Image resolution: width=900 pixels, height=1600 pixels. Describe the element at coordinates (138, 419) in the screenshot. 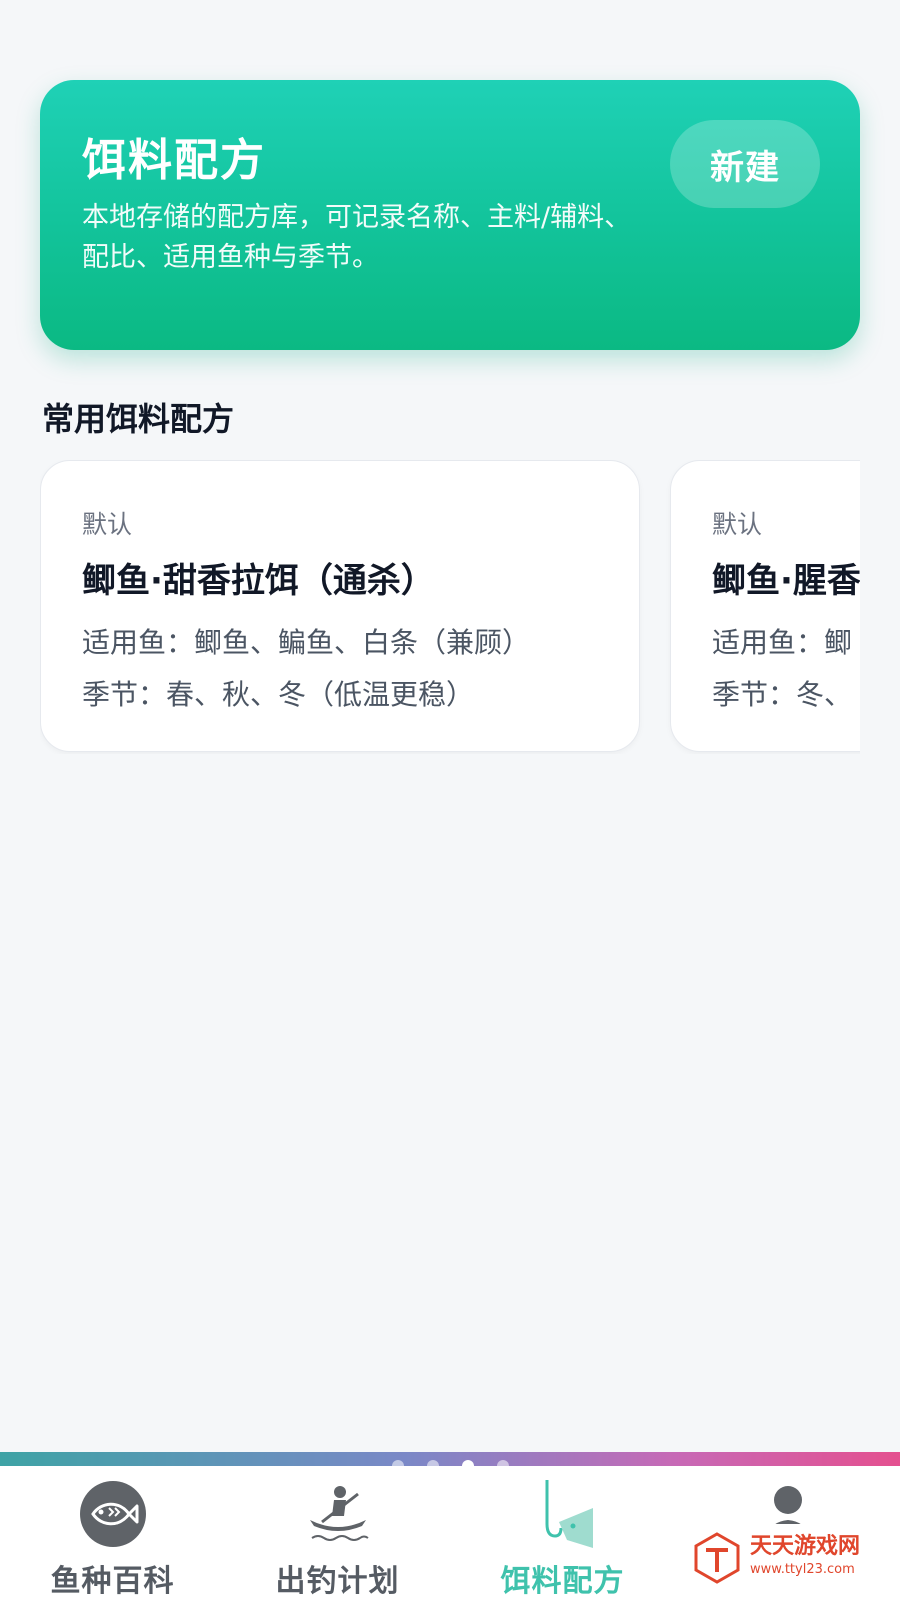

I see `section-title: 常用饵料配方` at that location.